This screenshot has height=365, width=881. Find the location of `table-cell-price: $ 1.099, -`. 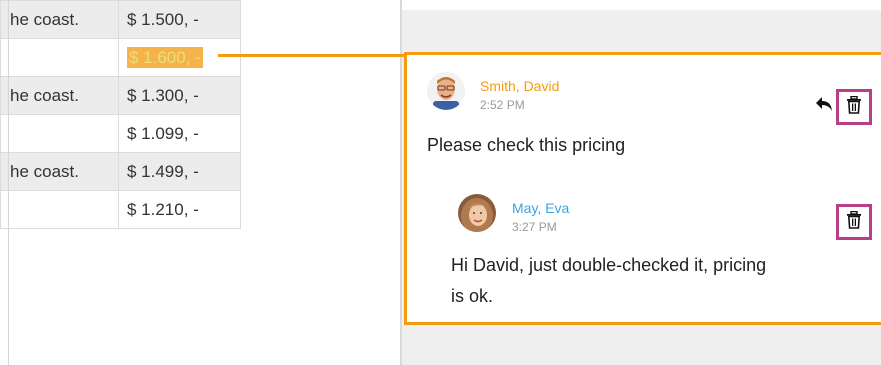

table-cell-price: $ 1.099, - is located at coordinates (179, 133).